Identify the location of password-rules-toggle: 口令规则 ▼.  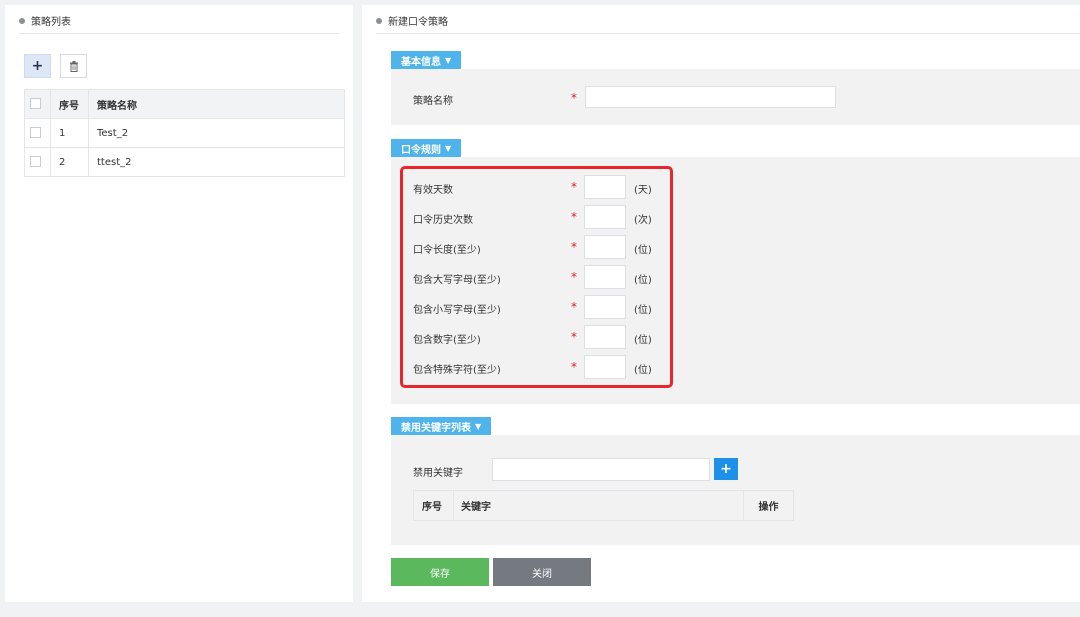
(426, 148).